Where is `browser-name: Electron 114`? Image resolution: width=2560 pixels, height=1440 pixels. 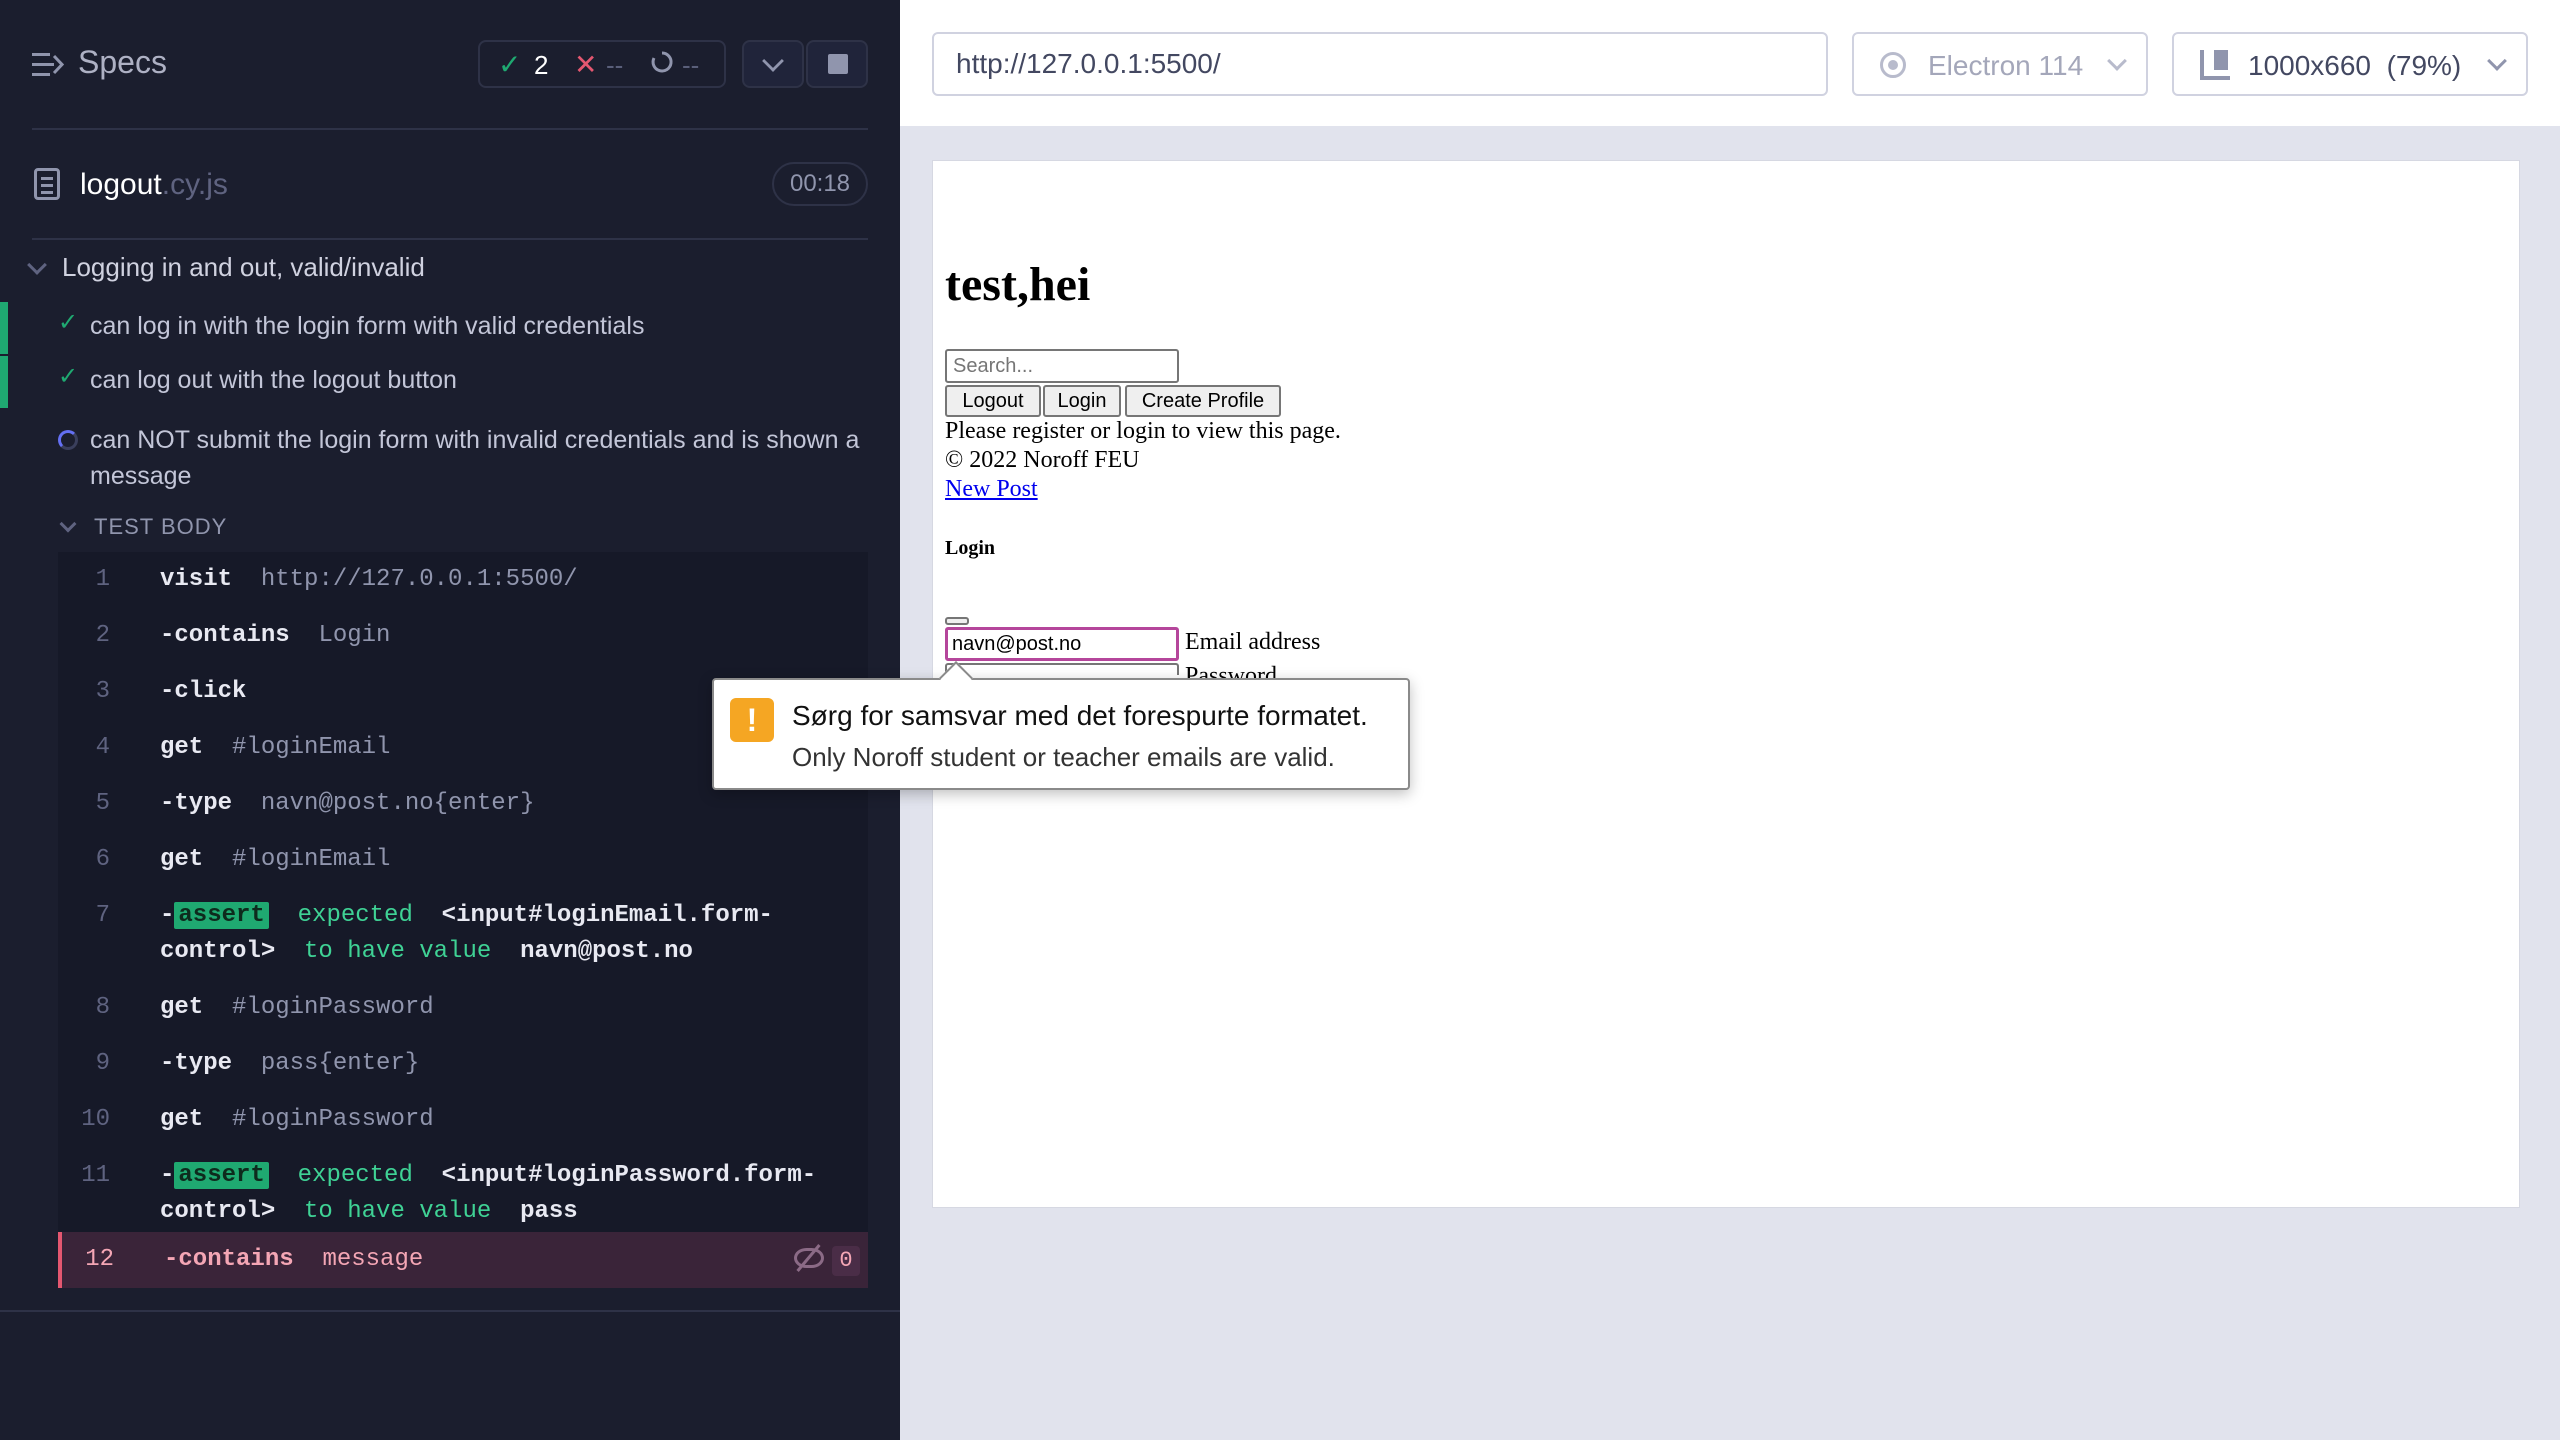 browser-name: Electron 114 is located at coordinates (2006, 65).